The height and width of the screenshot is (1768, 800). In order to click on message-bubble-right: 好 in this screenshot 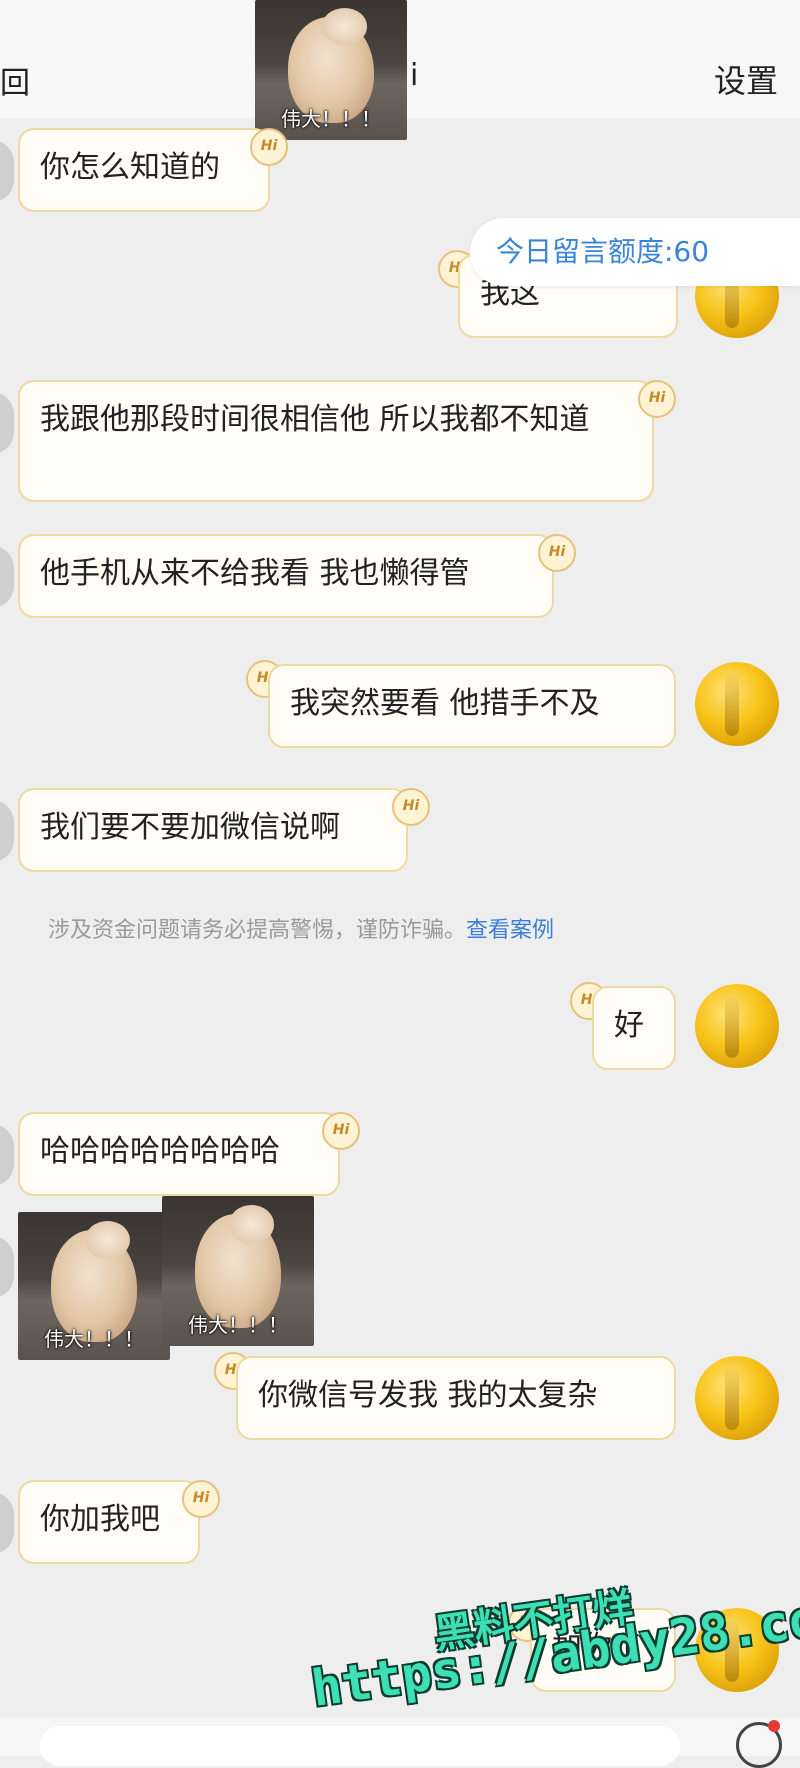, I will do `click(634, 1028)`.